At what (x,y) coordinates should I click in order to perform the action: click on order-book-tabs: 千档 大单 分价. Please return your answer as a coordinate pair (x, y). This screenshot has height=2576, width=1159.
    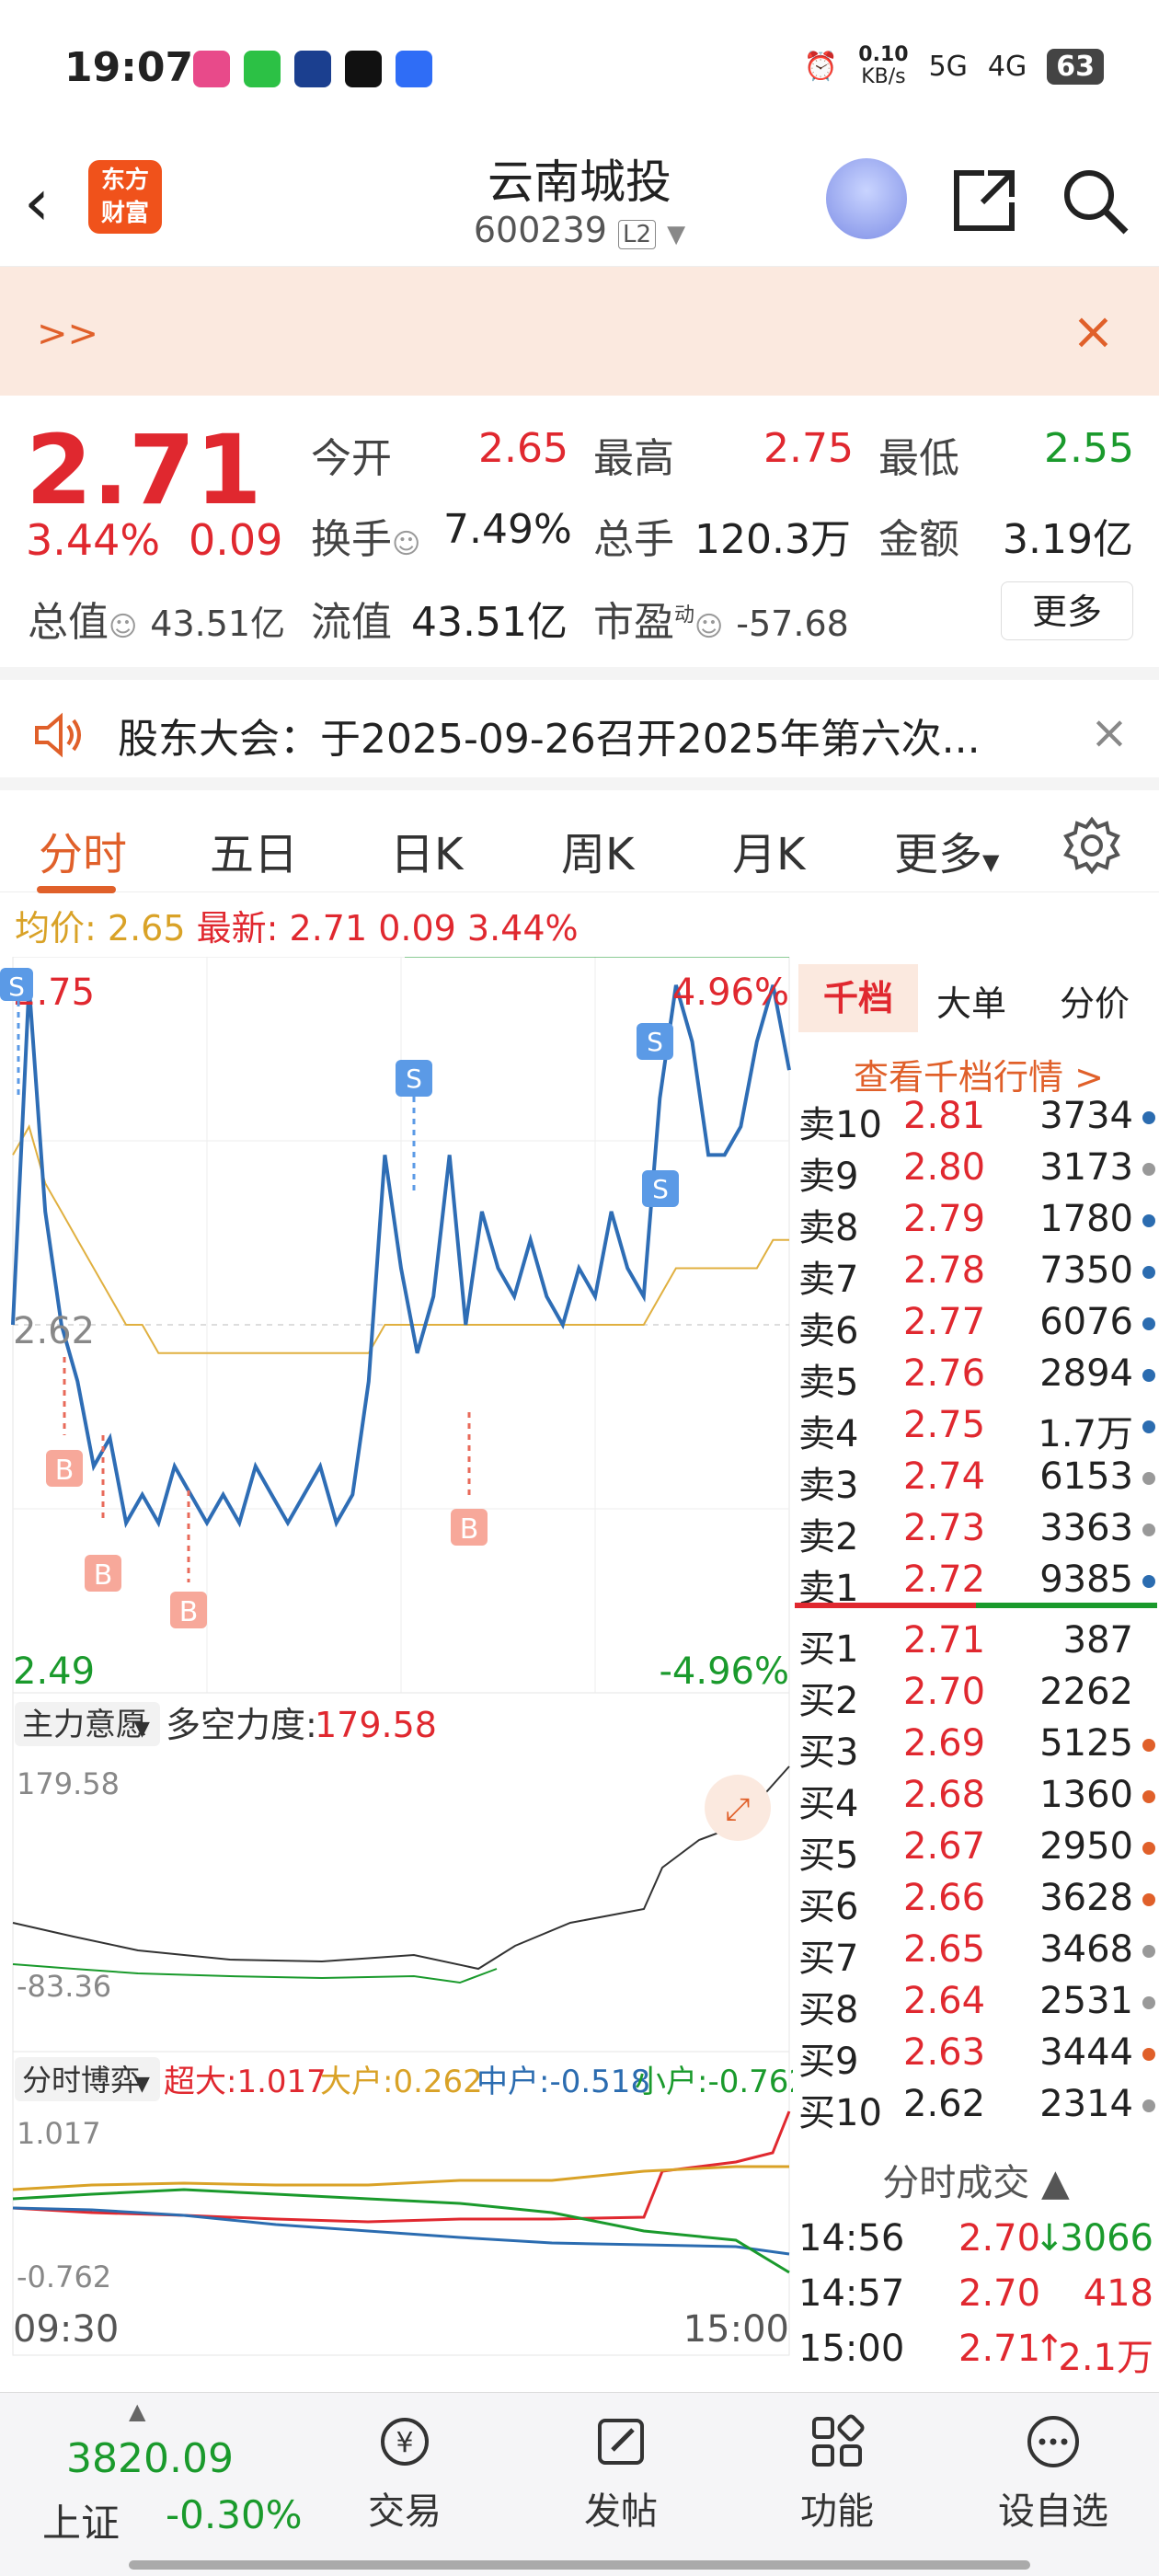
    Looking at the image, I should click on (976, 998).